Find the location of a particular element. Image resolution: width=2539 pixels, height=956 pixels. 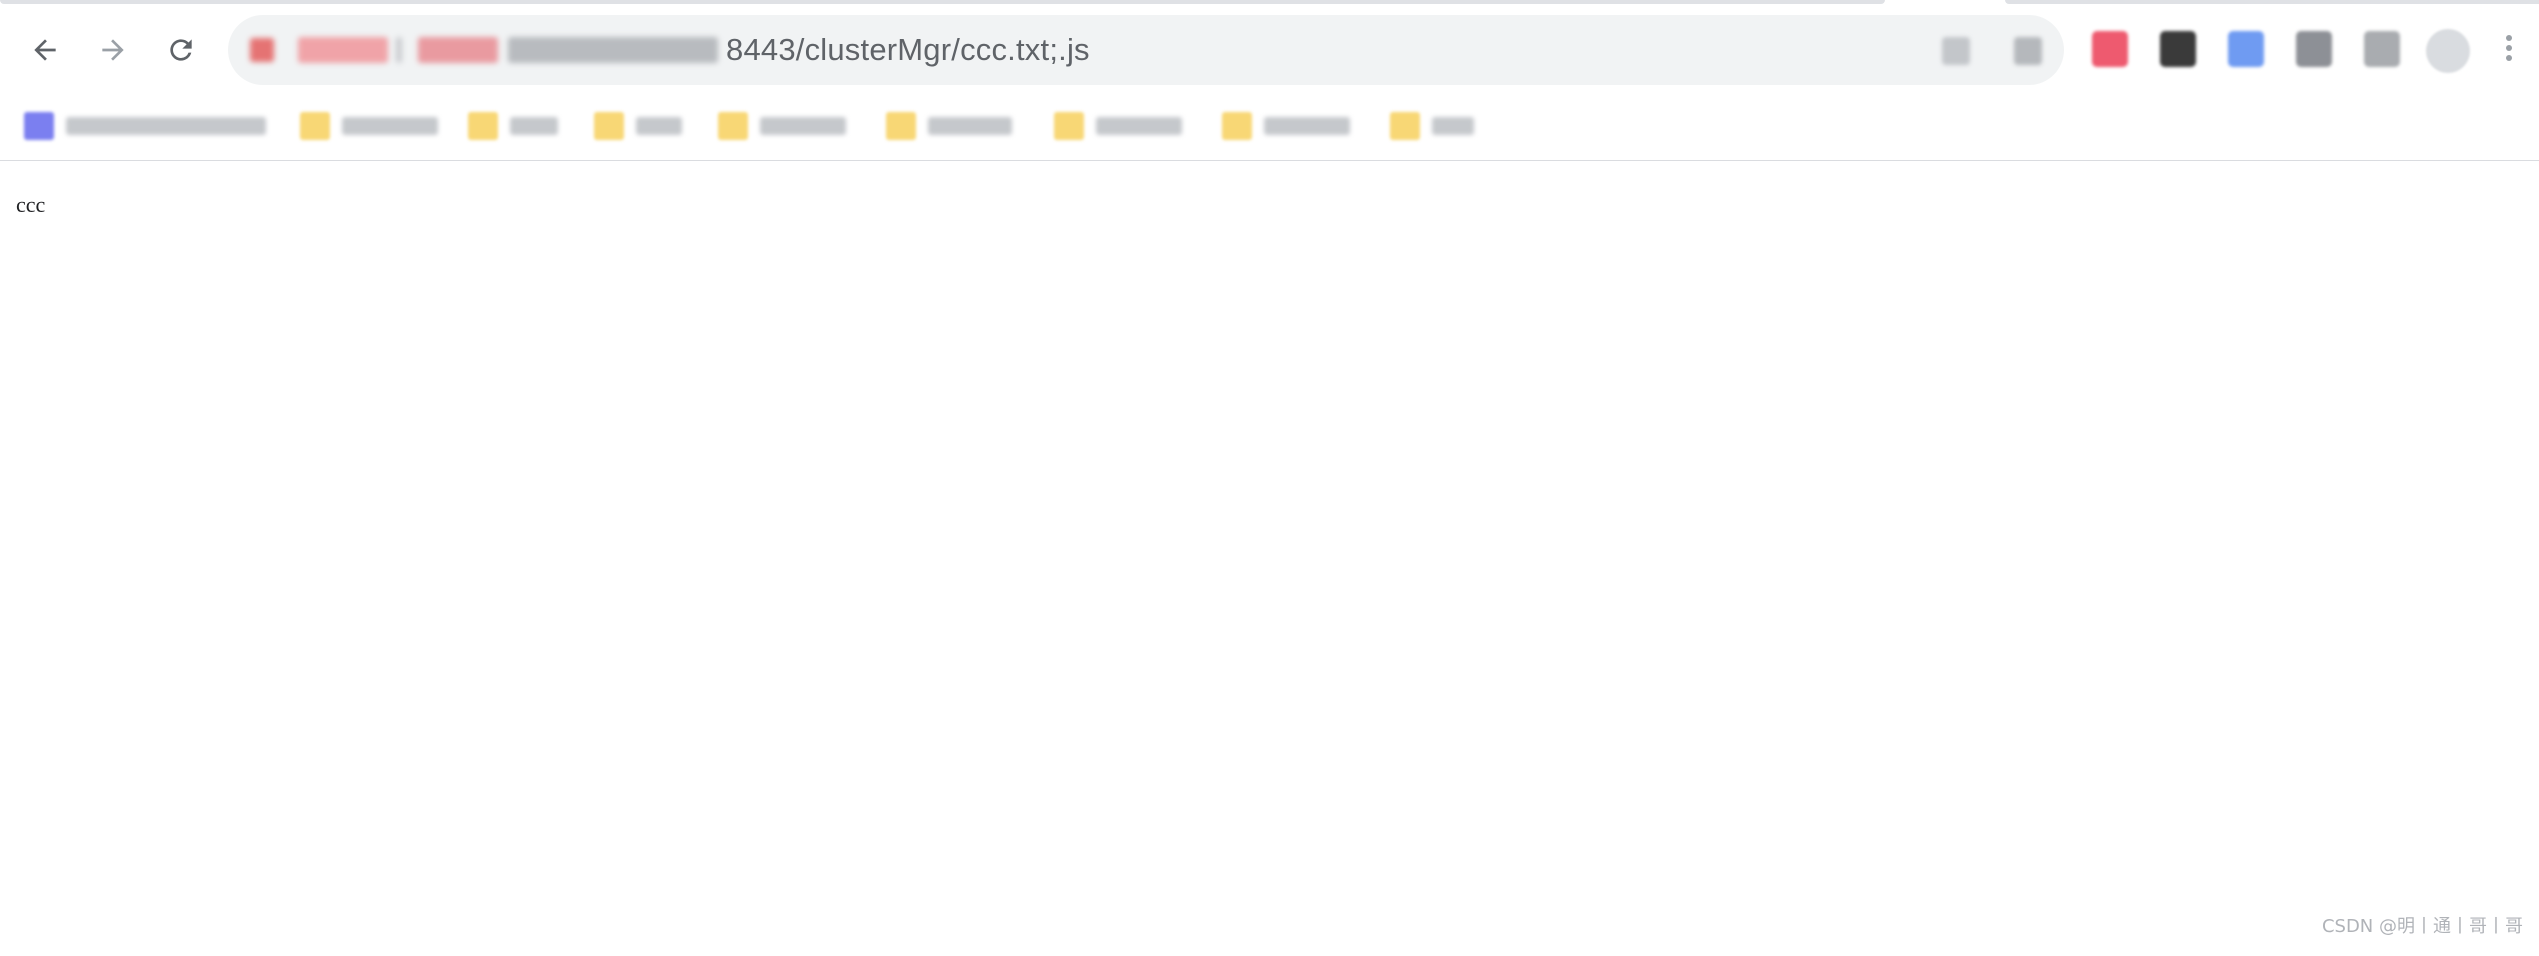

toolbar-divider is located at coordinates (1269, 160).